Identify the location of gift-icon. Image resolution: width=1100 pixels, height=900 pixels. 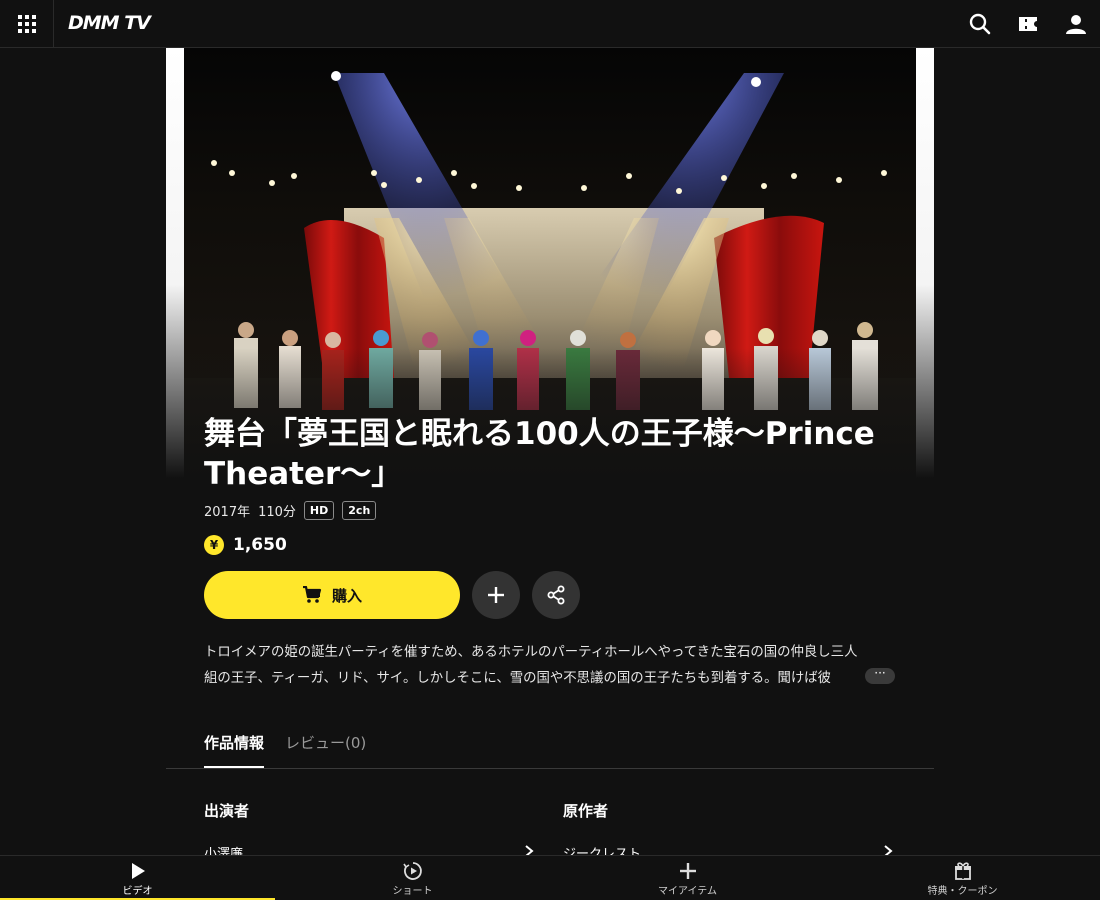
(962, 871).